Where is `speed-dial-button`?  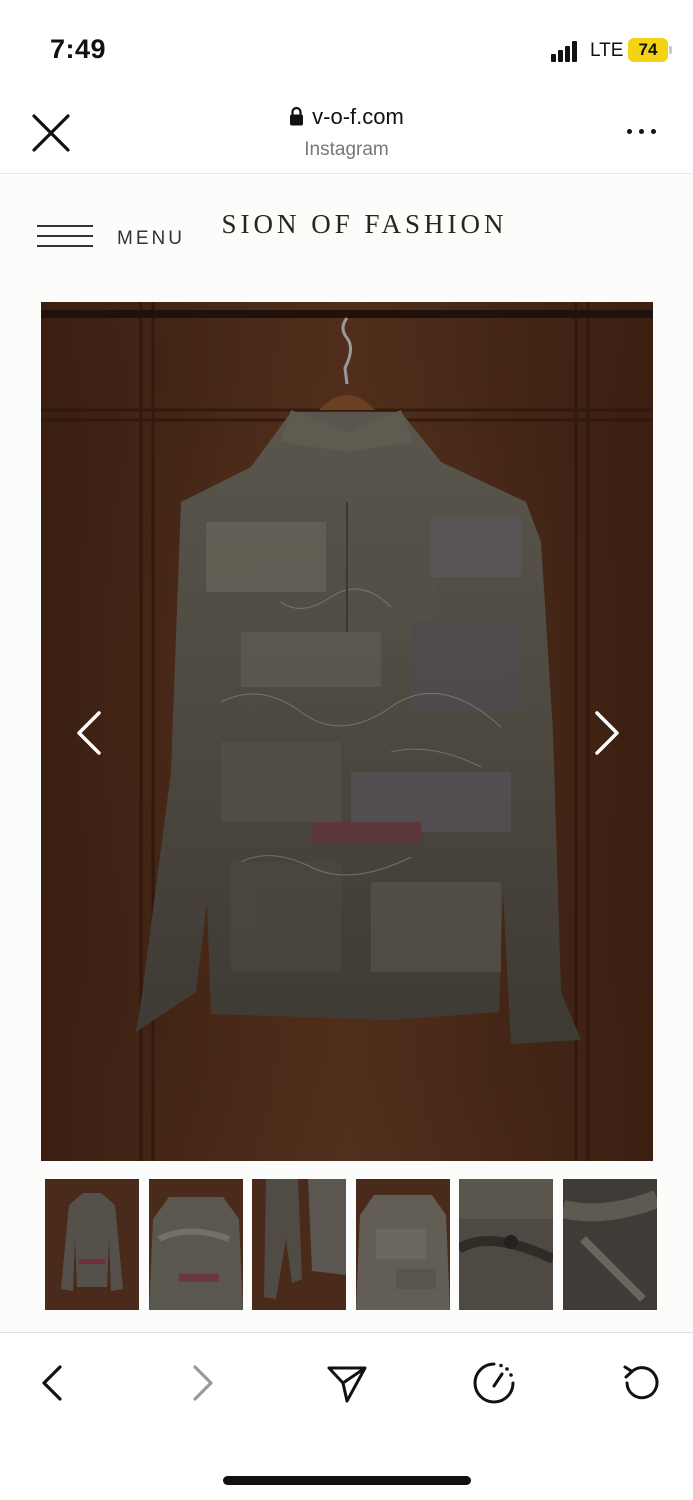 speed-dial-button is located at coordinates (494, 1383).